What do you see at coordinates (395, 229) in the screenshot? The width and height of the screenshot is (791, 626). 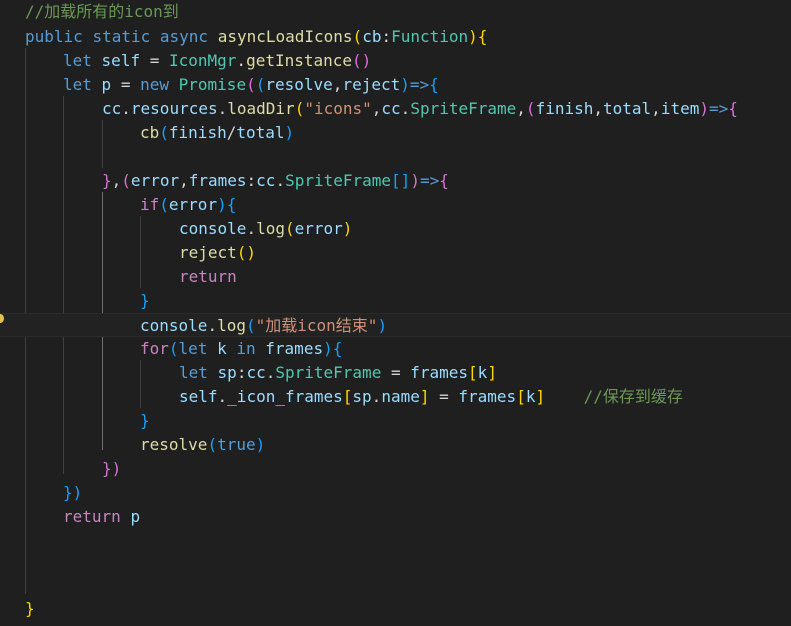 I see `code-line: console.log(error)` at bounding box center [395, 229].